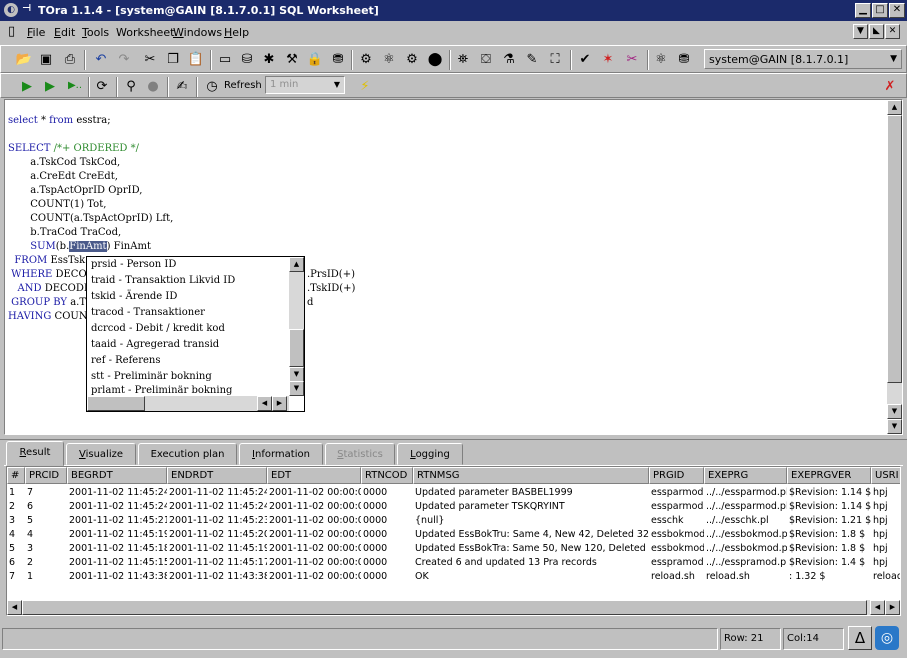 The height and width of the screenshot is (658, 907). What do you see at coordinates (247, 59) in the screenshot?
I see `schema-browser-icon: ⛁` at bounding box center [247, 59].